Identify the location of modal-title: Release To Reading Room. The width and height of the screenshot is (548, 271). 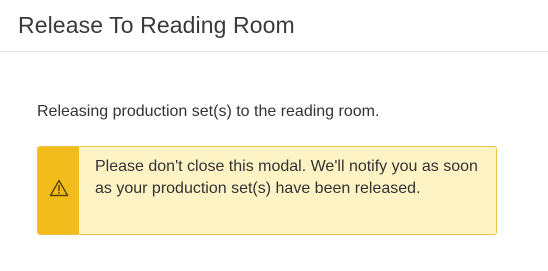
(156, 25).